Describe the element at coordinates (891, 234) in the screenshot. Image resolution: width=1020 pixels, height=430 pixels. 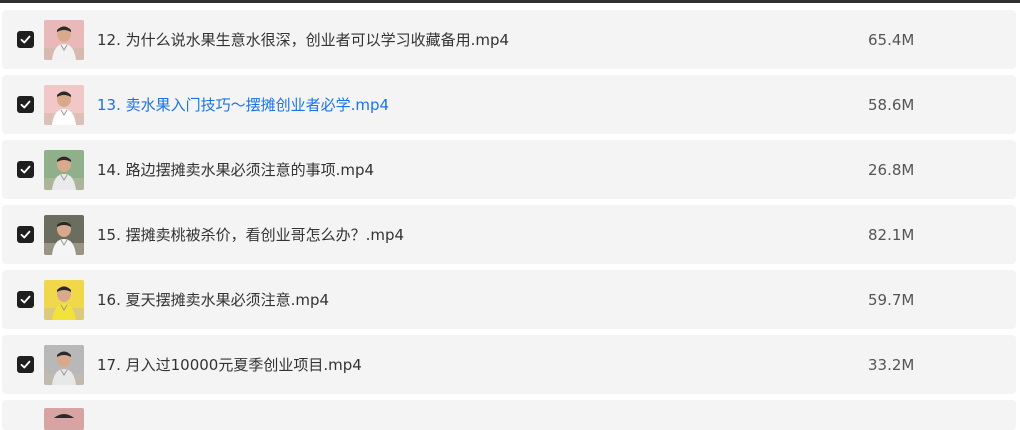
I see `file-size: 82.1M` at that location.